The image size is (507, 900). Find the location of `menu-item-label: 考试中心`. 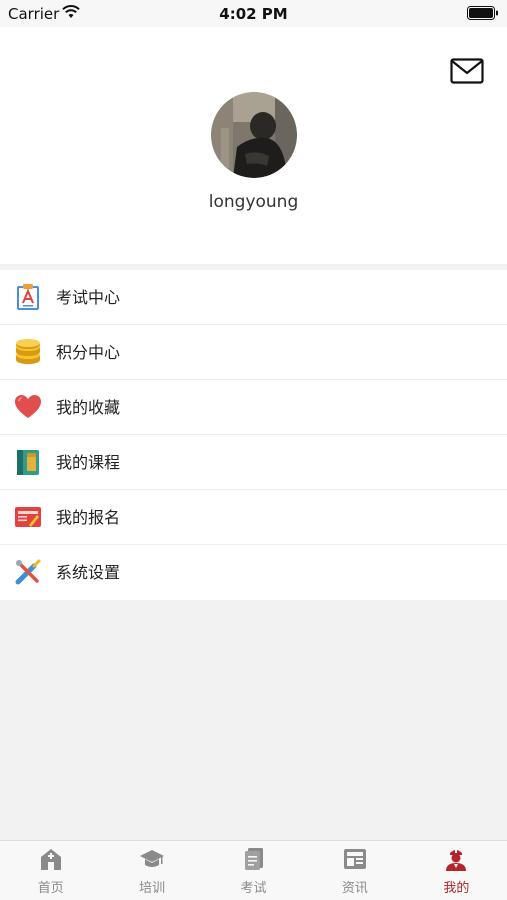

menu-item-label: 考试中心 is located at coordinates (88, 297).